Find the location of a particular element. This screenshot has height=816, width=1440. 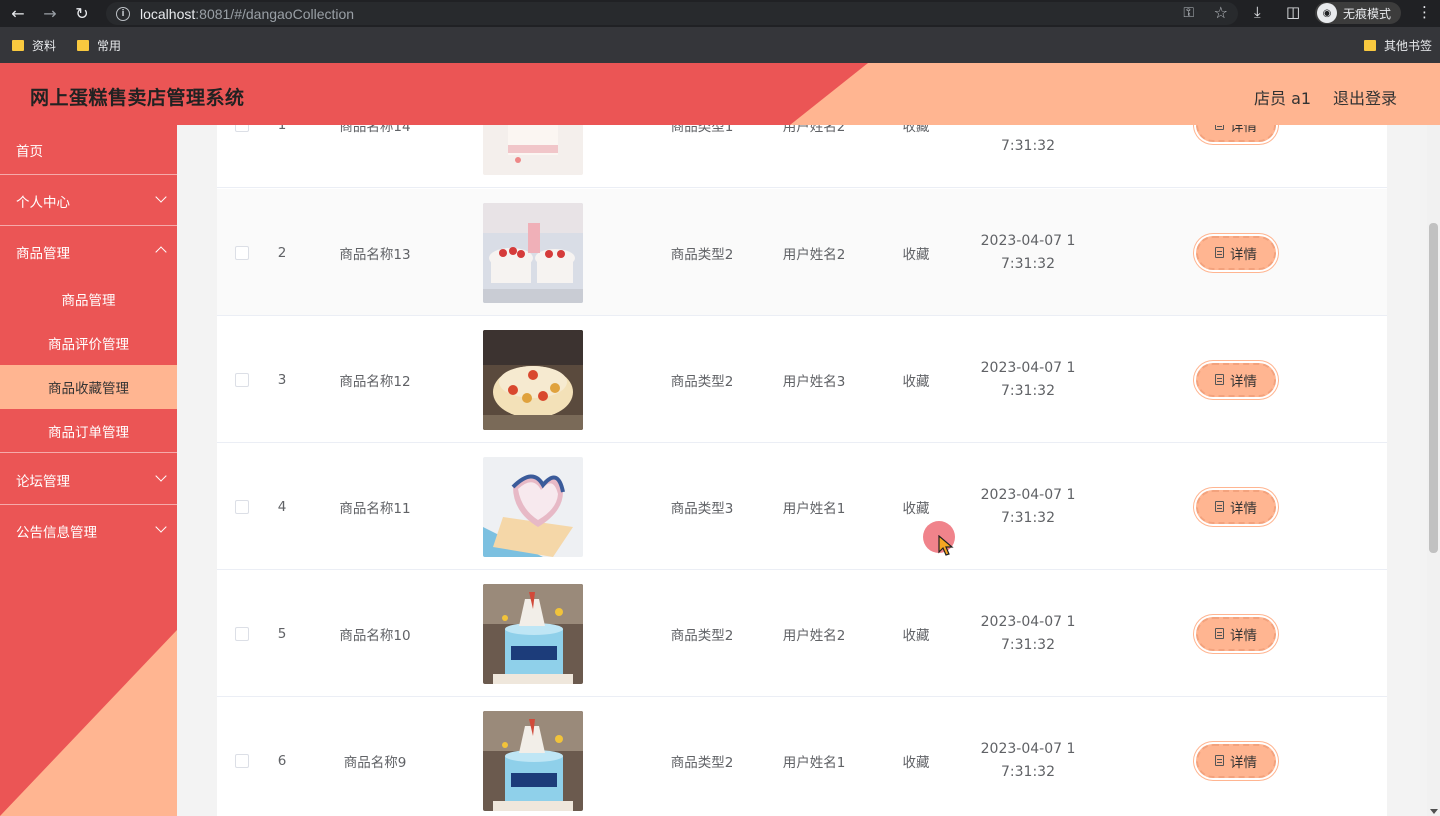

user-label: 店员 a1 is located at coordinates (1283, 98).